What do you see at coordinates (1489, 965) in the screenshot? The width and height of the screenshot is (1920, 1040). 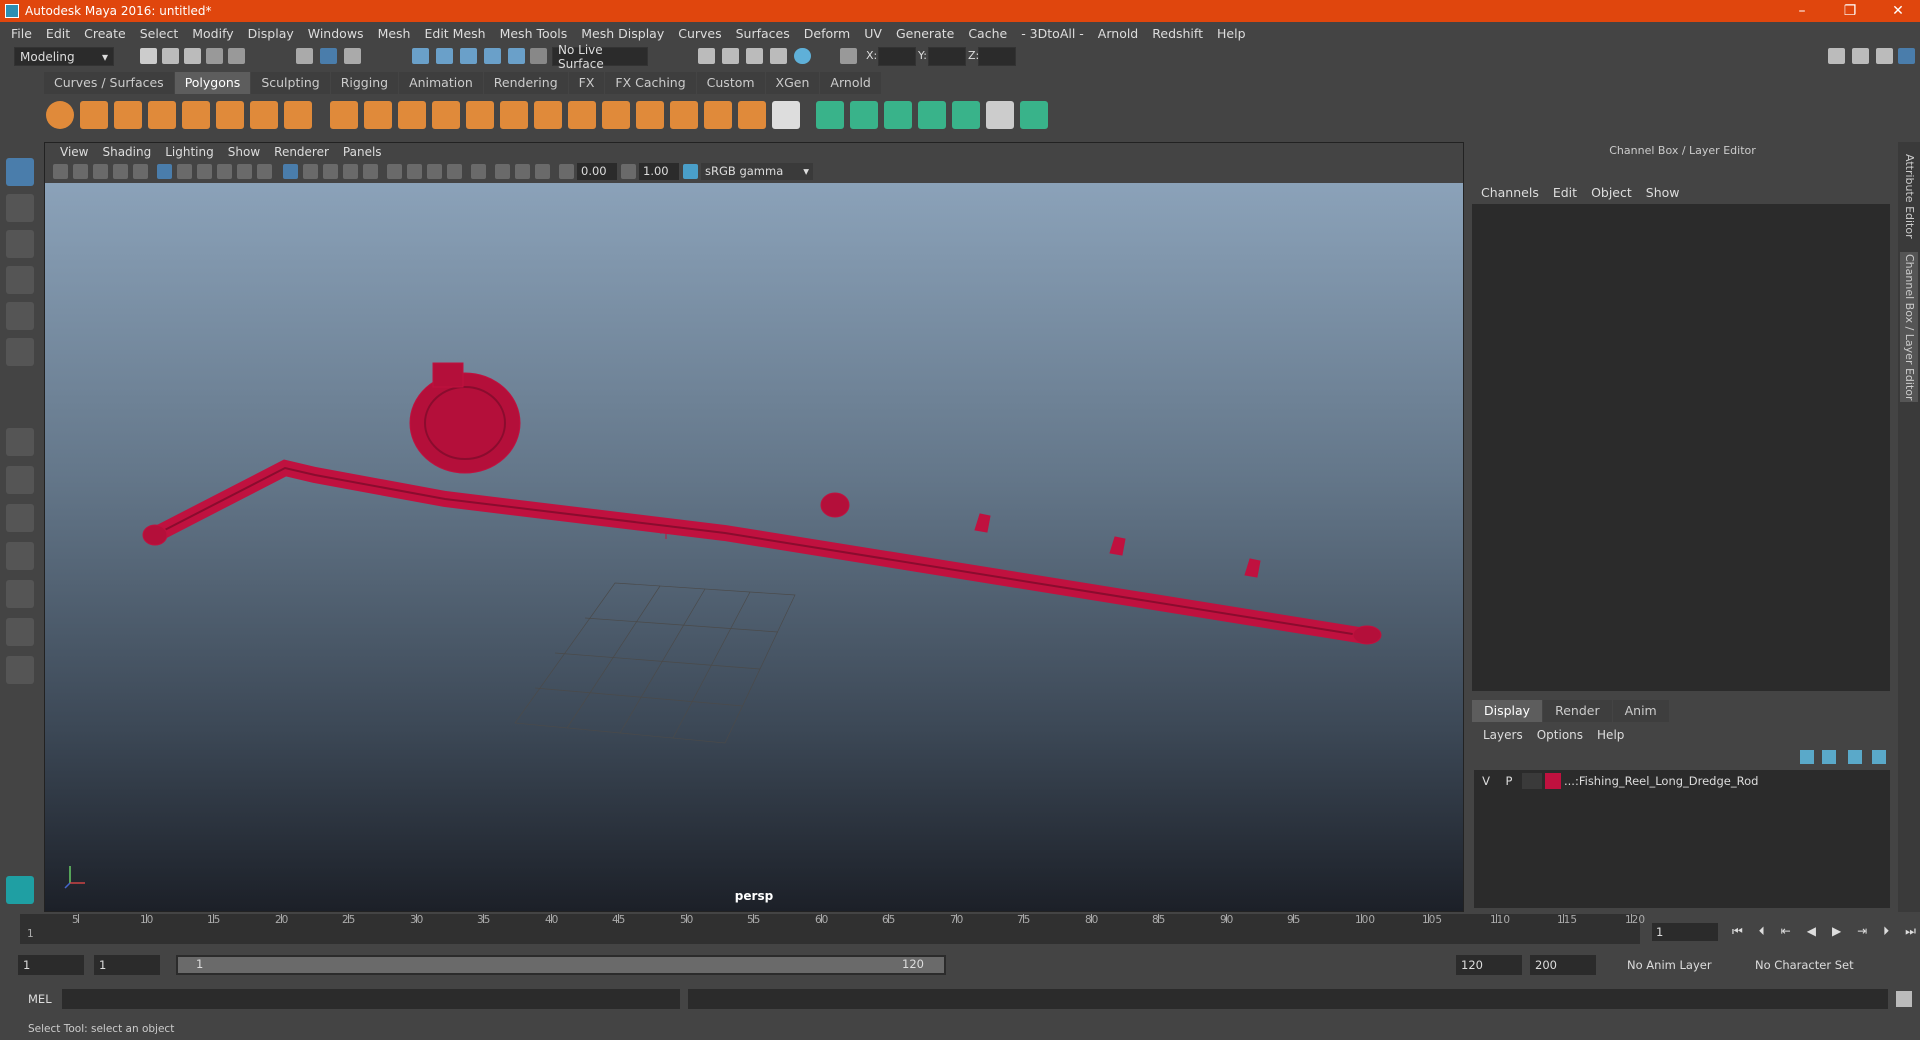 I see `playback-end-field: 120` at bounding box center [1489, 965].